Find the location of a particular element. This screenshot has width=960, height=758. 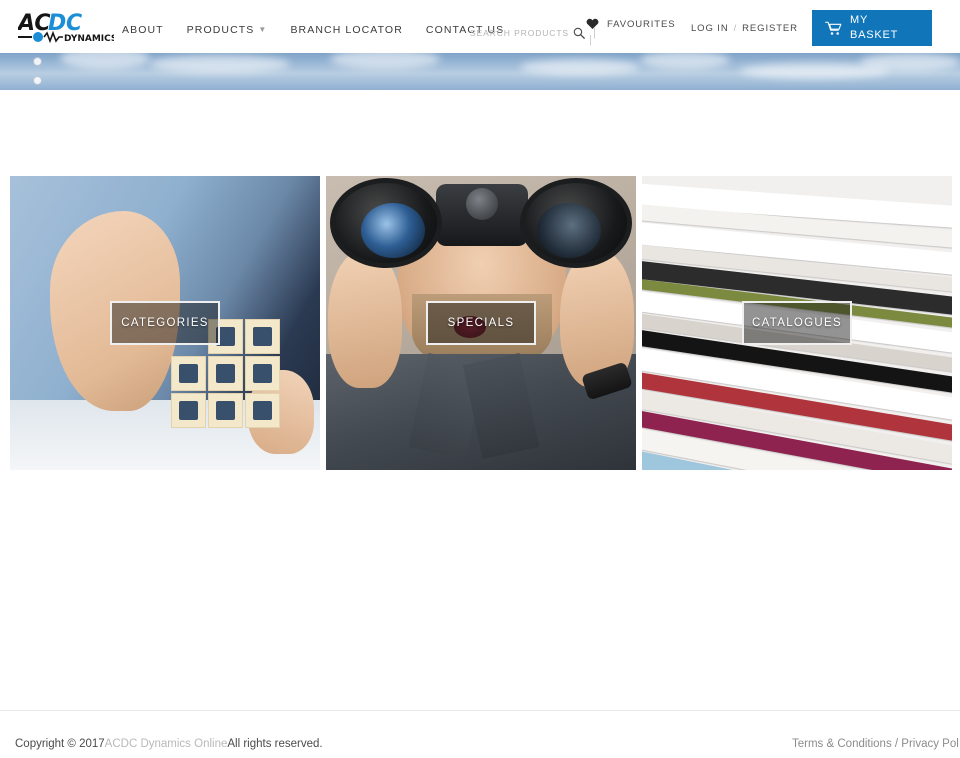

catalogues-card-label-plate: CATALOGUES is located at coordinates (797, 323).